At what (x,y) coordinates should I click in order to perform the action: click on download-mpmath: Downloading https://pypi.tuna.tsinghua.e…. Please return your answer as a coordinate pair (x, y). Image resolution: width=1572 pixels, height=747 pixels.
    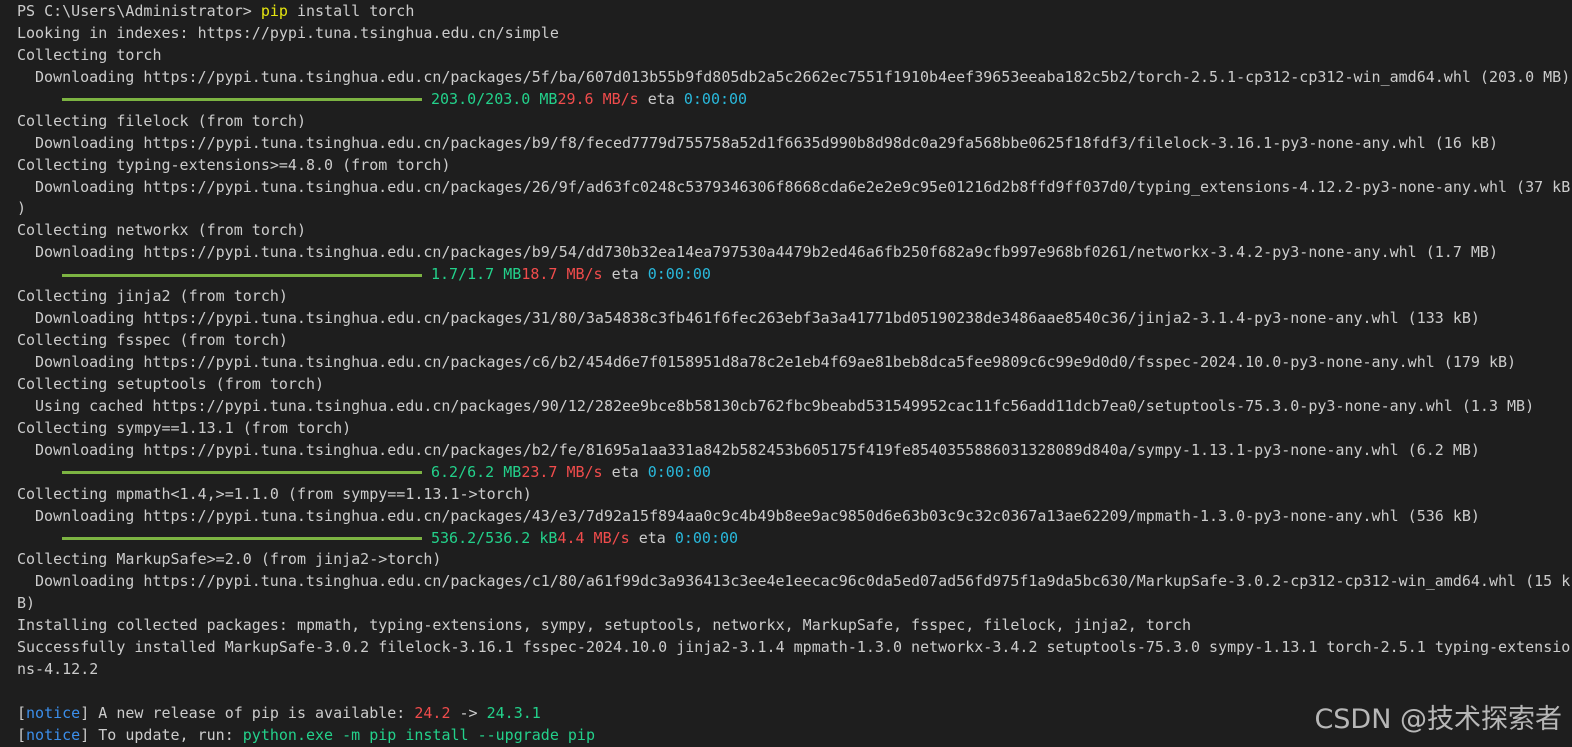
    Looking at the image, I should click on (757, 515).